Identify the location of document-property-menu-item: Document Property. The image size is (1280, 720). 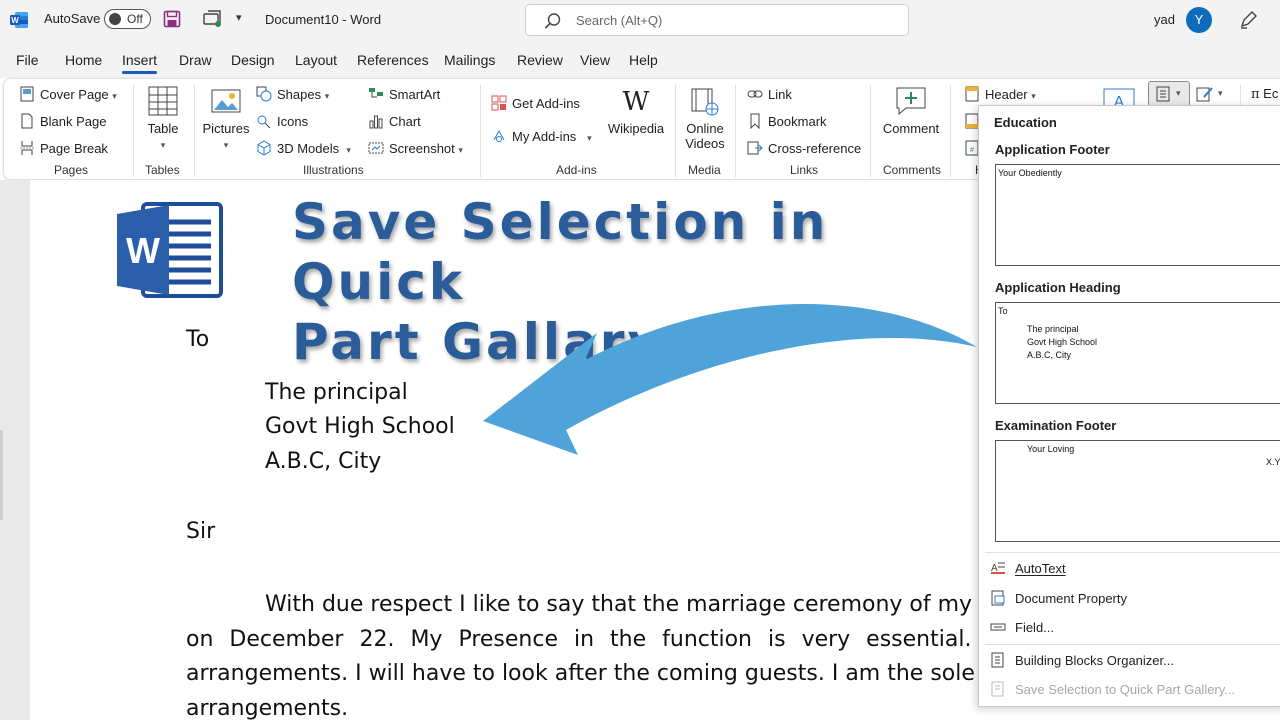
(1058, 598).